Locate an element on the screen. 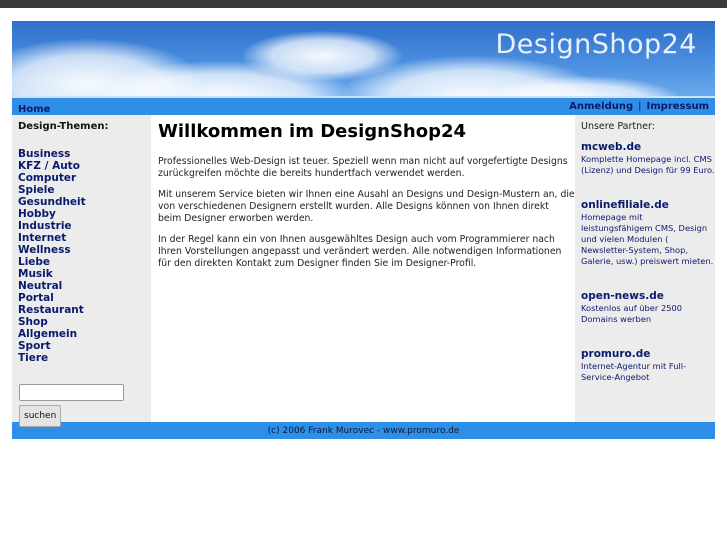 The height and width of the screenshot is (545, 727). category-link-sport: Sport is located at coordinates (34, 346).